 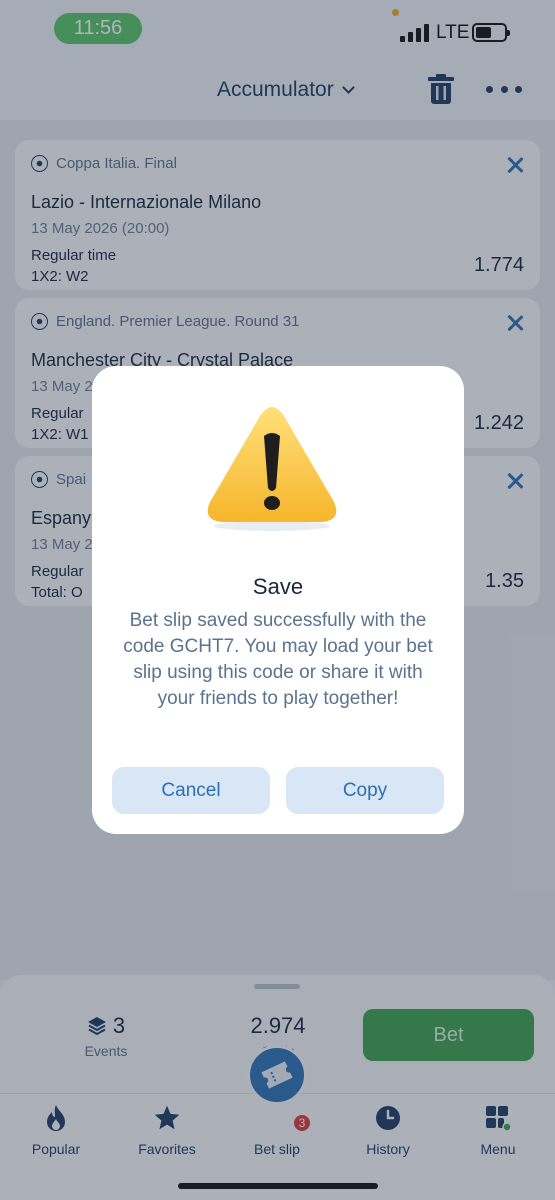 What do you see at coordinates (278, 586) in the screenshot?
I see `dialog-title: Save` at bounding box center [278, 586].